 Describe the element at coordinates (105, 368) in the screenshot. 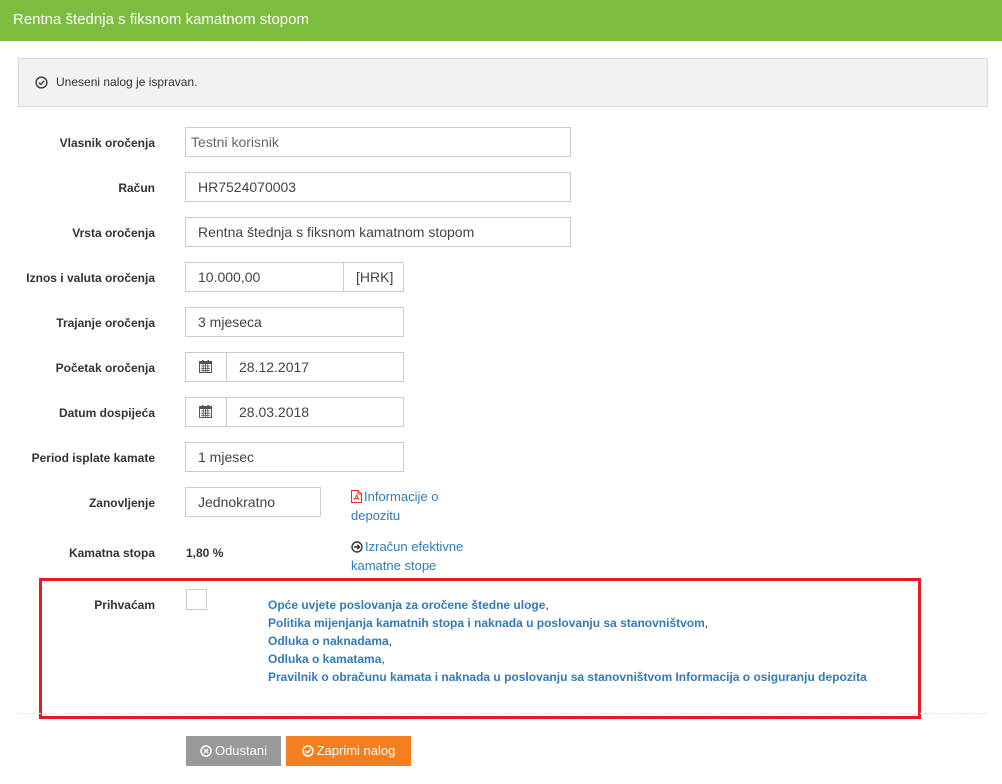

I see `start-date-label: Početak oročenja` at that location.